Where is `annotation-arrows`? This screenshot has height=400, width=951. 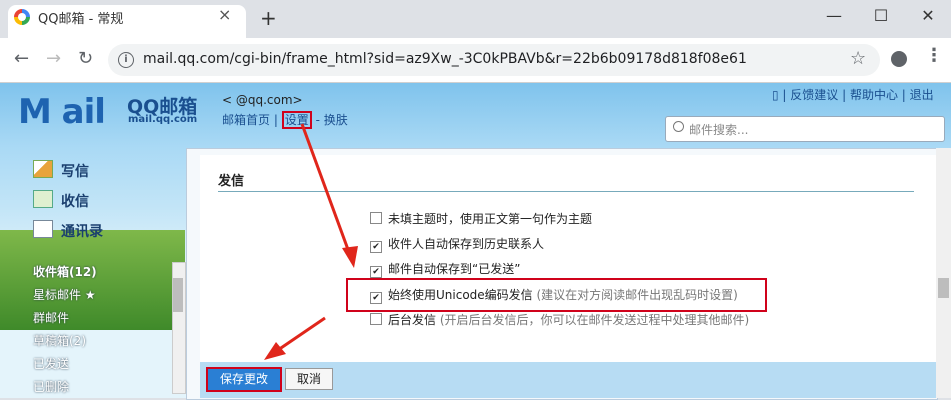 annotation-arrows is located at coordinates (311, 241).